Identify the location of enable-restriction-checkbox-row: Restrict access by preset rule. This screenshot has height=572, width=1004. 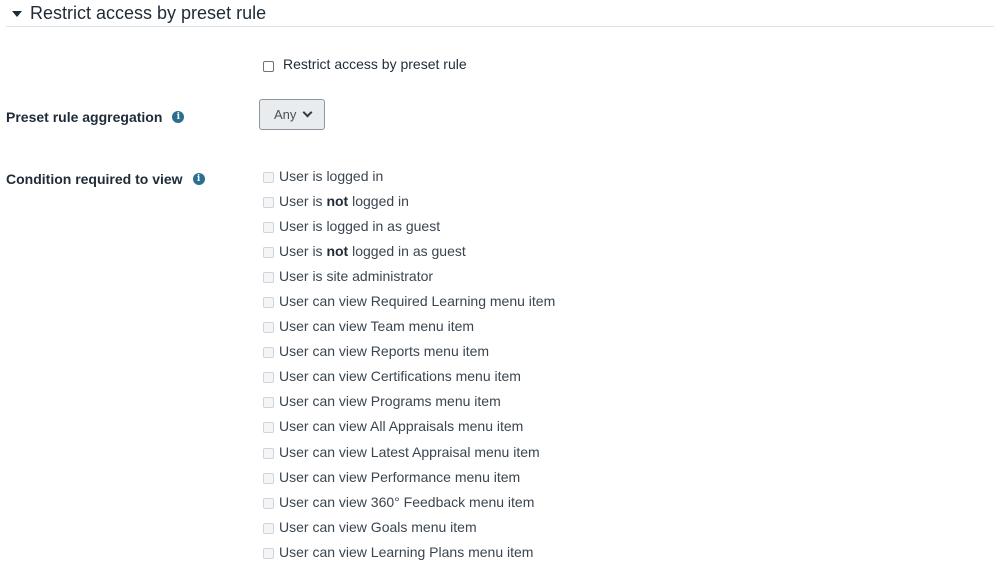
(365, 64).